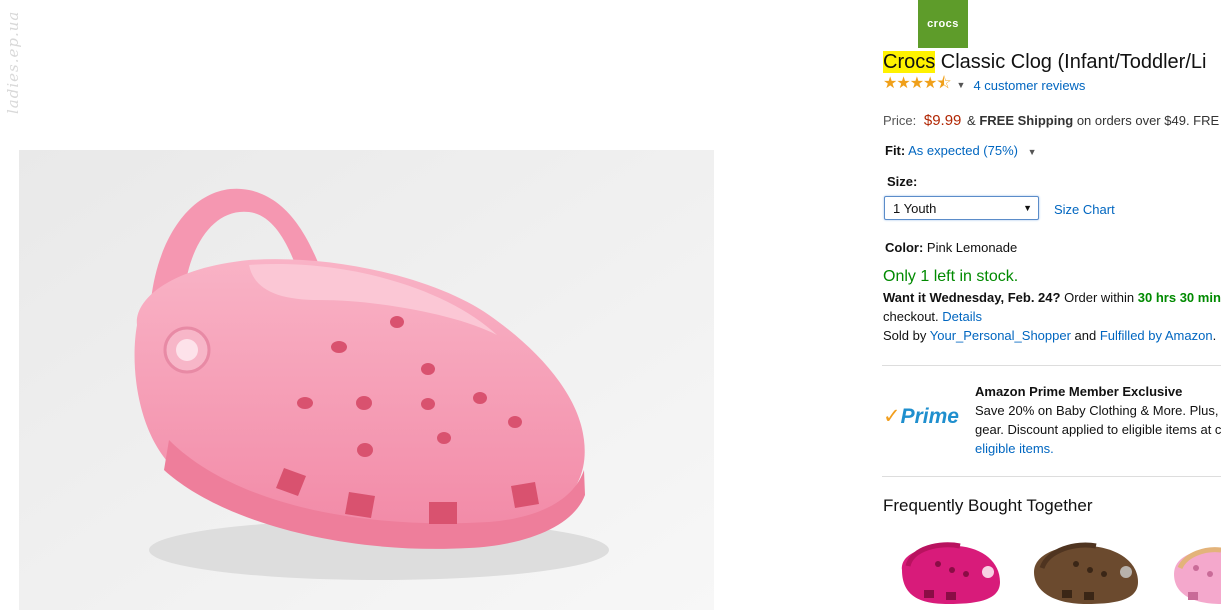 This screenshot has height=610, width=1221. Describe the element at coordinates (1179, 297) in the screenshot. I see `countdown: 30 hrs 30 min` at that location.